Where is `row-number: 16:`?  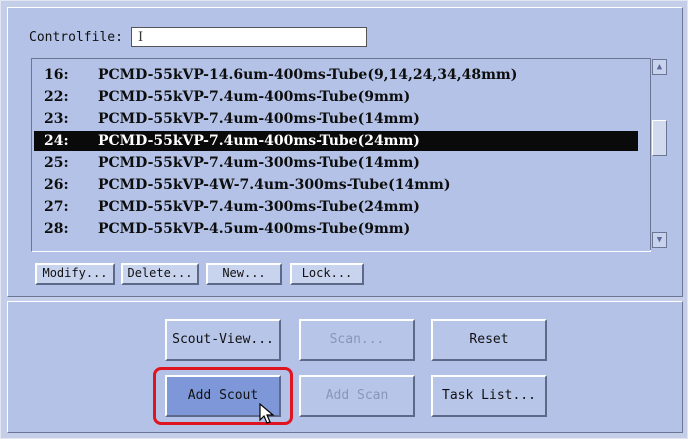 row-number: 16: is located at coordinates (56, 75).